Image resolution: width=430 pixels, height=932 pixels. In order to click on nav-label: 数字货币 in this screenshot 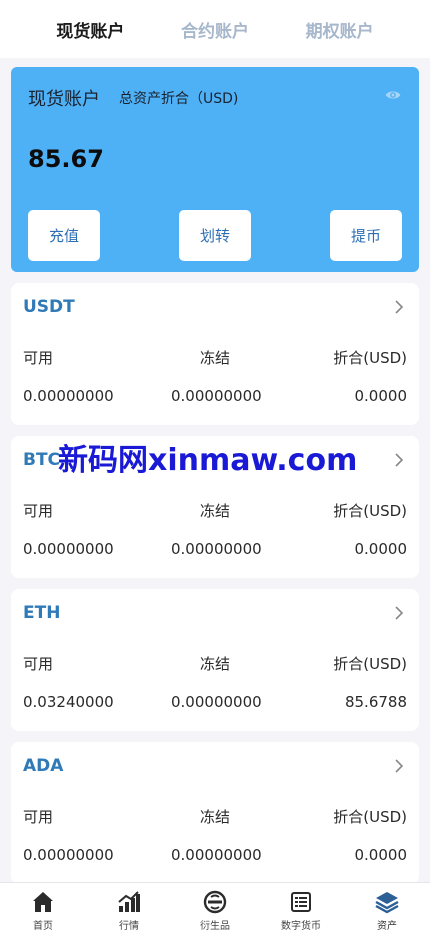, I will do `click(301, 926)`.